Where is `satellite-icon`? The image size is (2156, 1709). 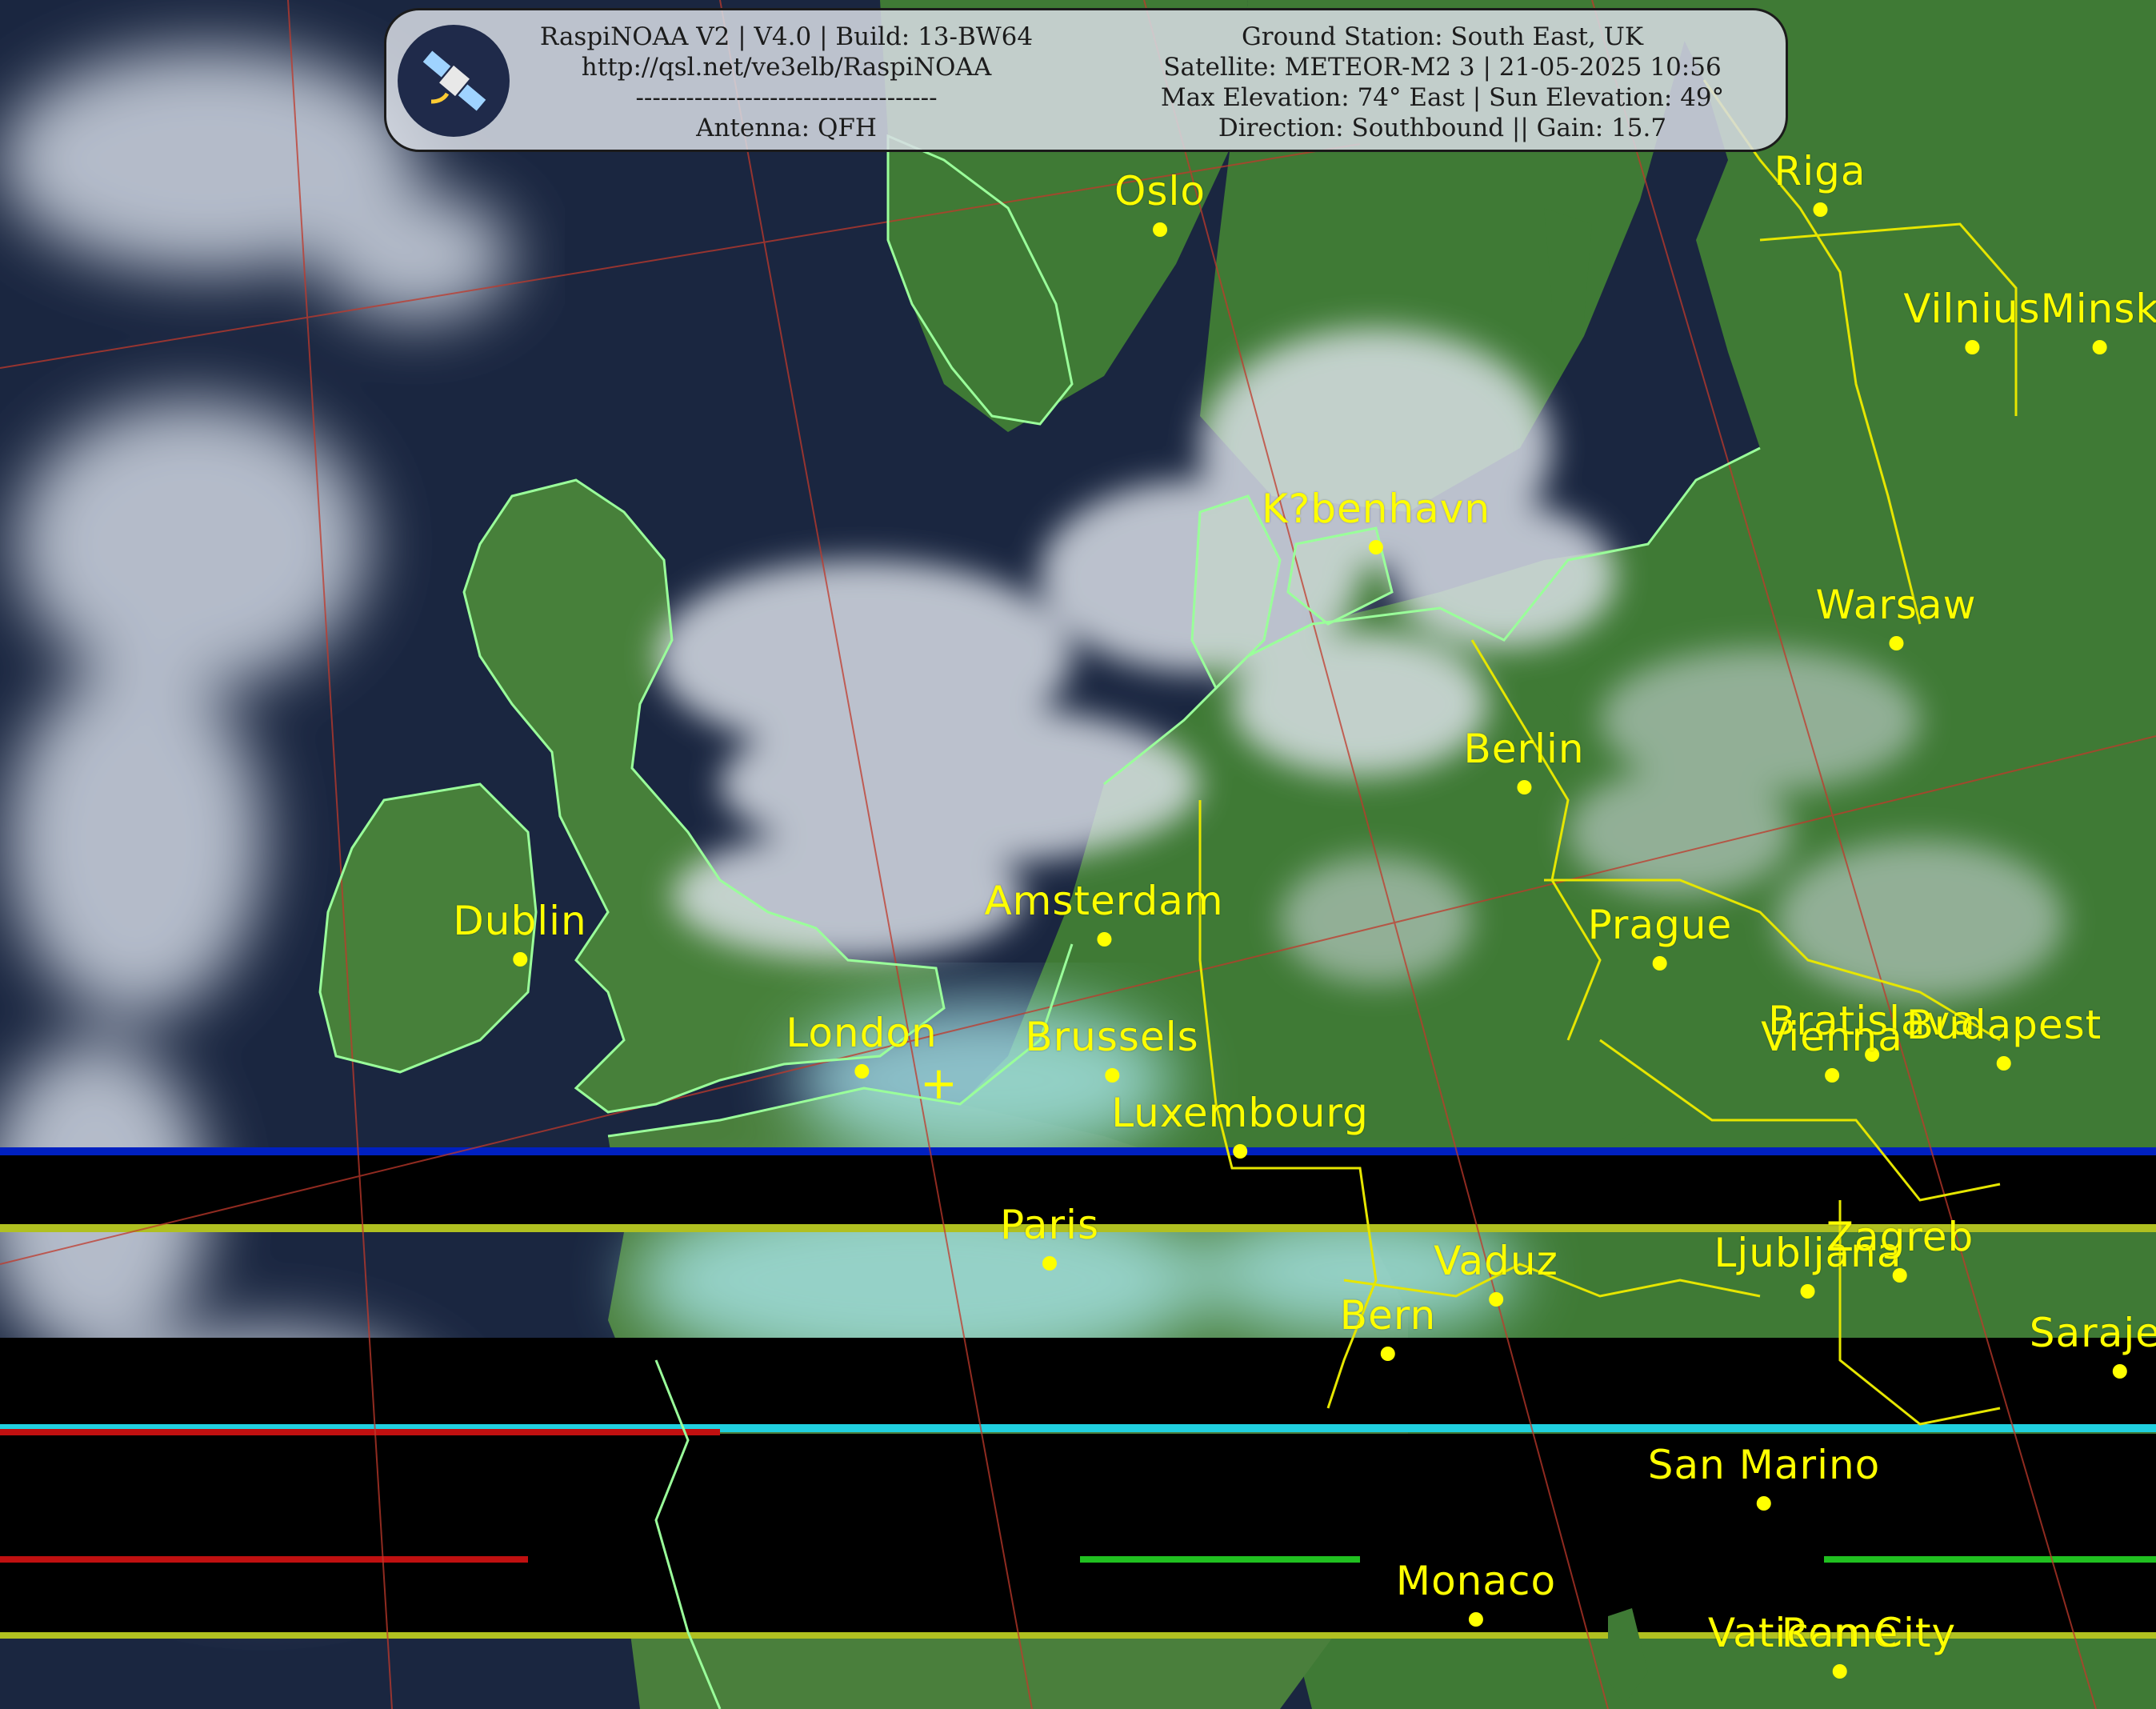
satellite-icon is located at coordinates (454, 81).